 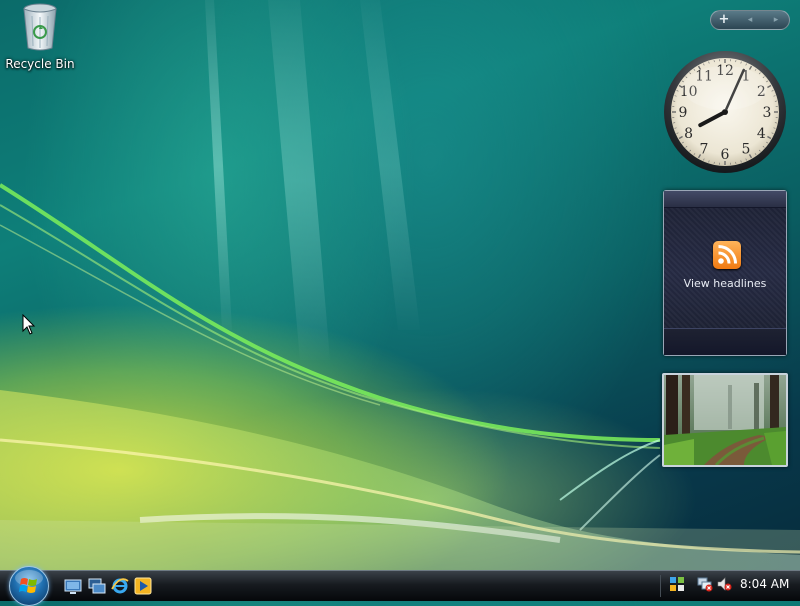 I want to click on next-gadget-button: ▸, so click(x=776, y=20).